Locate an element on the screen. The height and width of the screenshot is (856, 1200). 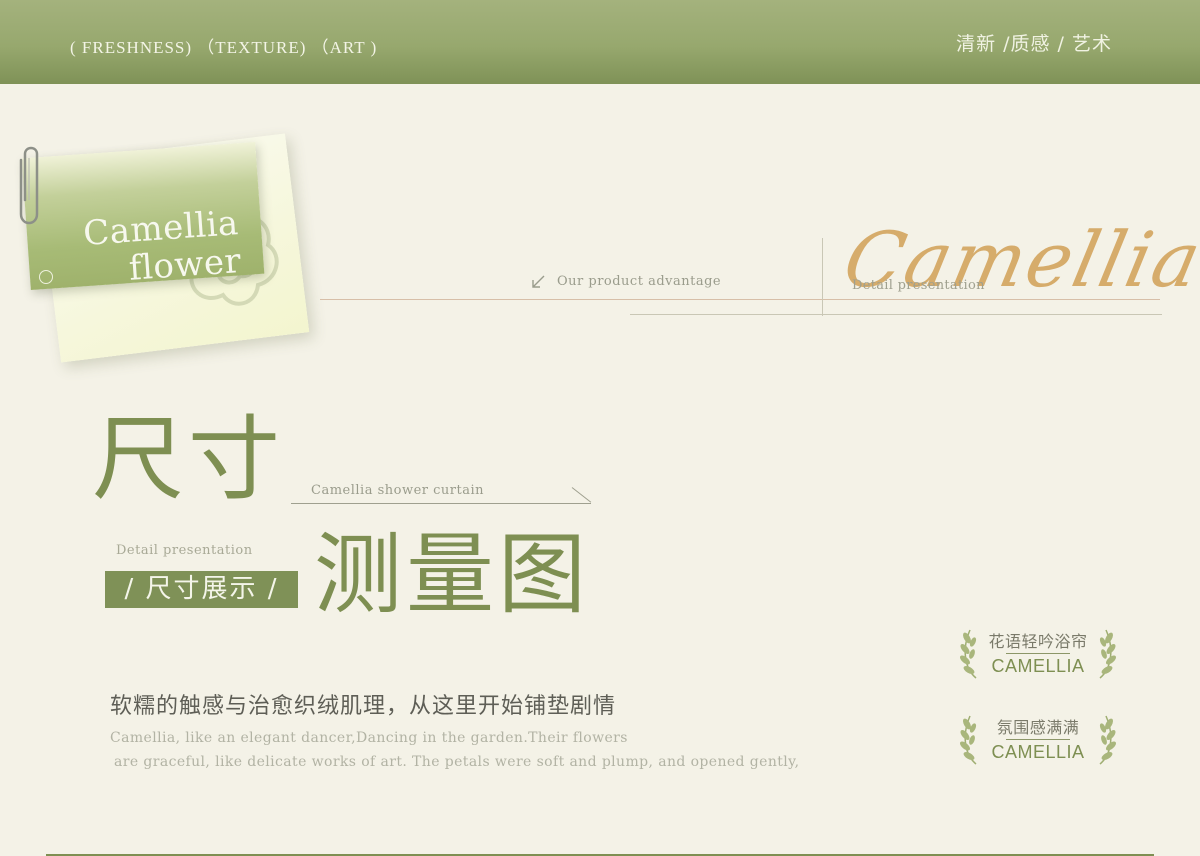
description-cn: 软糯的触感与治愈织绒肌理，从这里开始铺垫剧情 is located at coordinates (363, 706).